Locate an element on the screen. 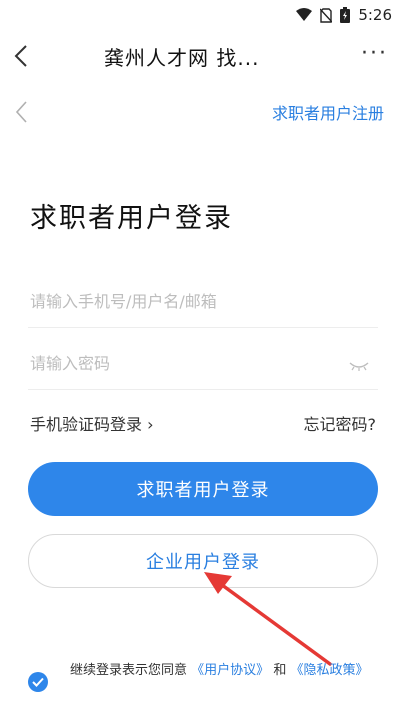 This screenshot has height=720, width=404. forgot-password-link: 忘记密码? is located at coordinates (340, 423).